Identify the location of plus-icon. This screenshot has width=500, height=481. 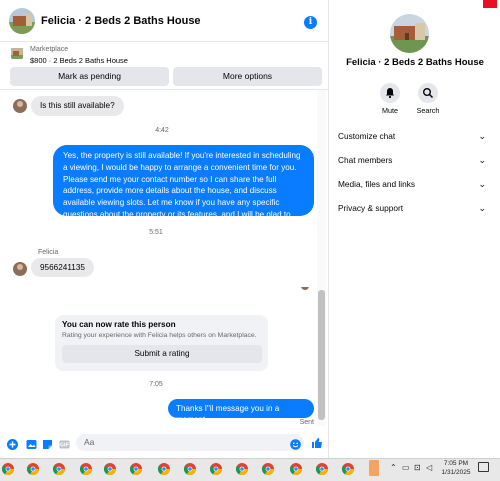
(12, 443).